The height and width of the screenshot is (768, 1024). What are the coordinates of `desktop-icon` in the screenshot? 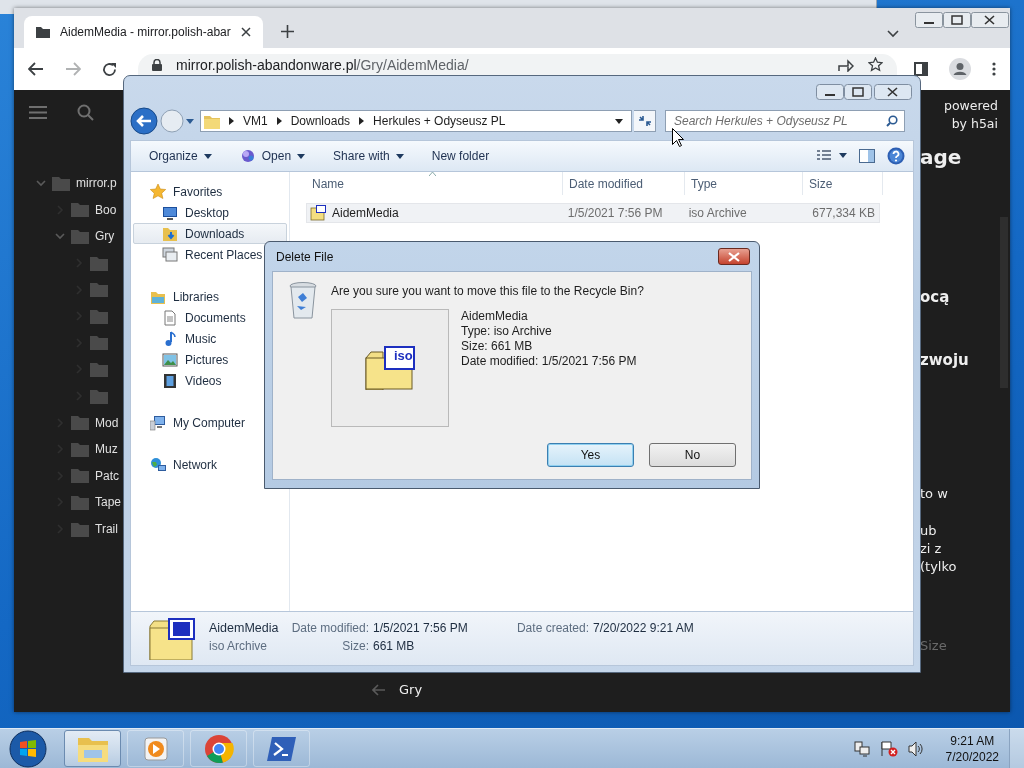 It's located at (170, 212).